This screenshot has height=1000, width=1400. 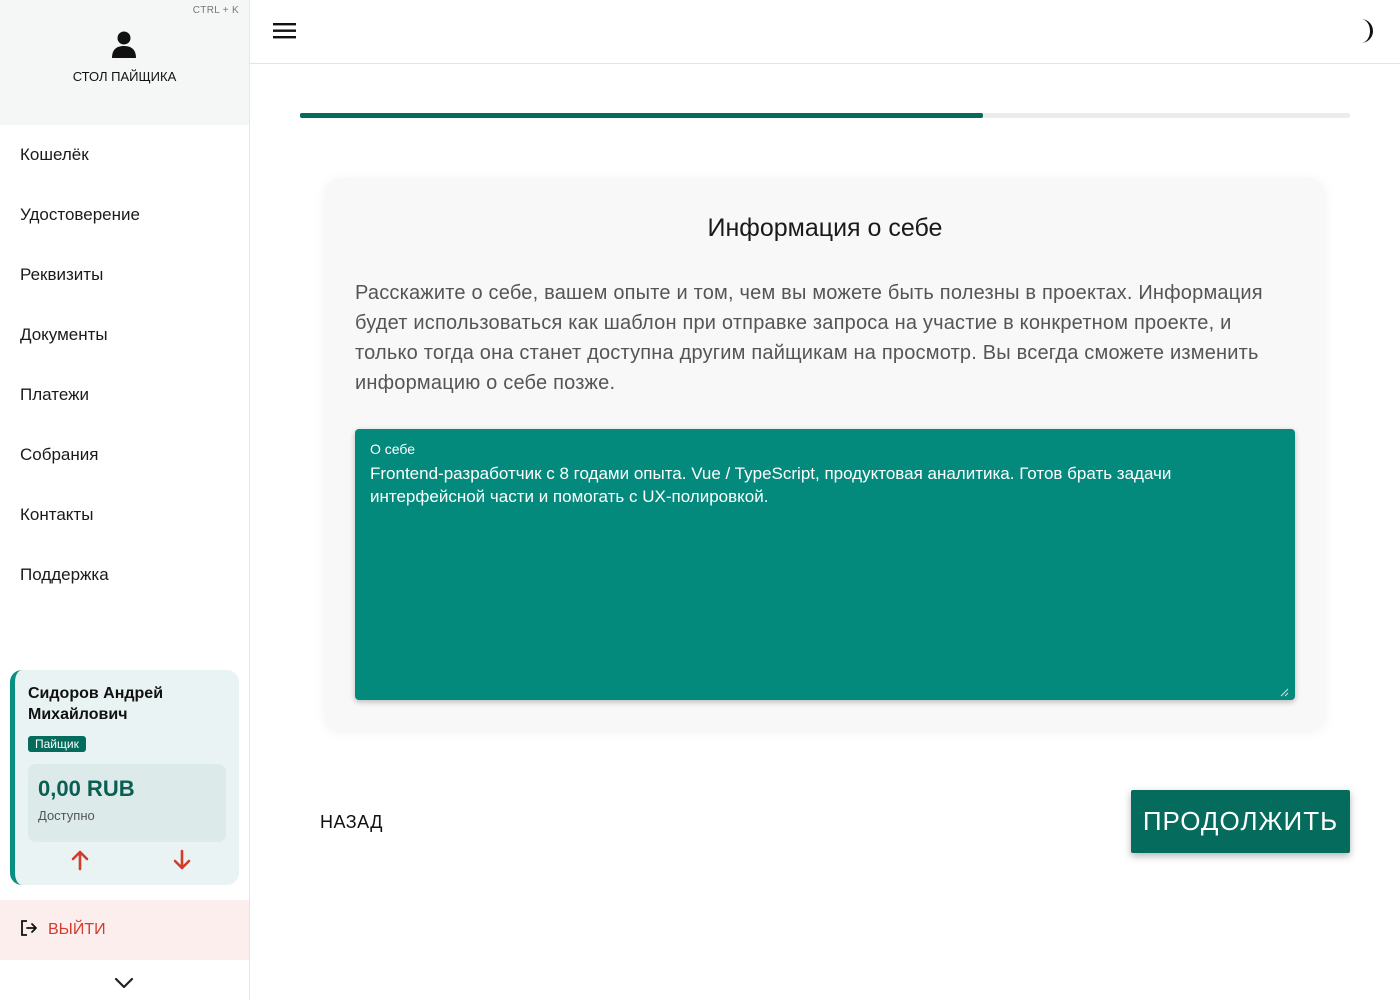 What do you see at coordinates (29, 930) in the screenshot?
I see `logout-icon` at bounding box center [29, 930].